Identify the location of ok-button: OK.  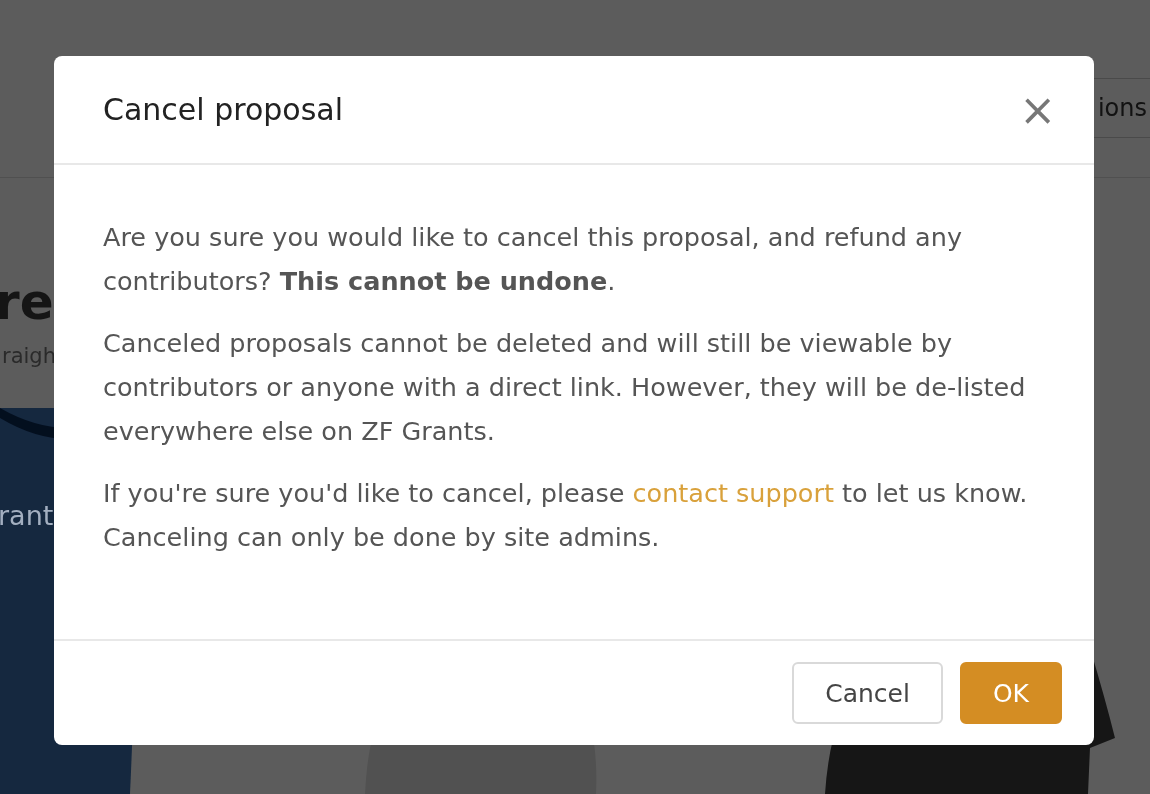
(1010, 693).